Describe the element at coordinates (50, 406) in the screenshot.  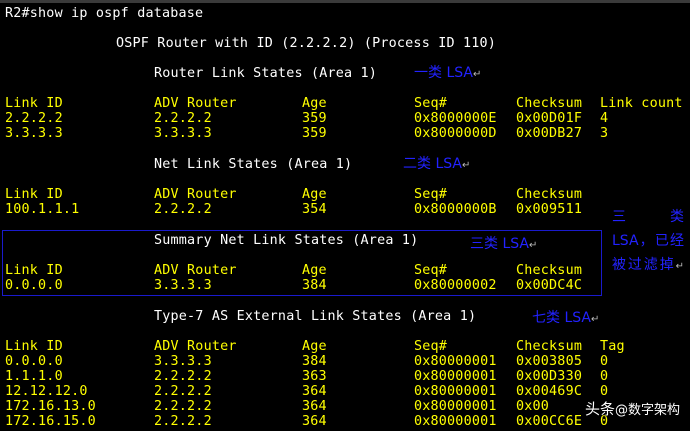
I see `cell-link-id: 172.16.13.0` at that location.